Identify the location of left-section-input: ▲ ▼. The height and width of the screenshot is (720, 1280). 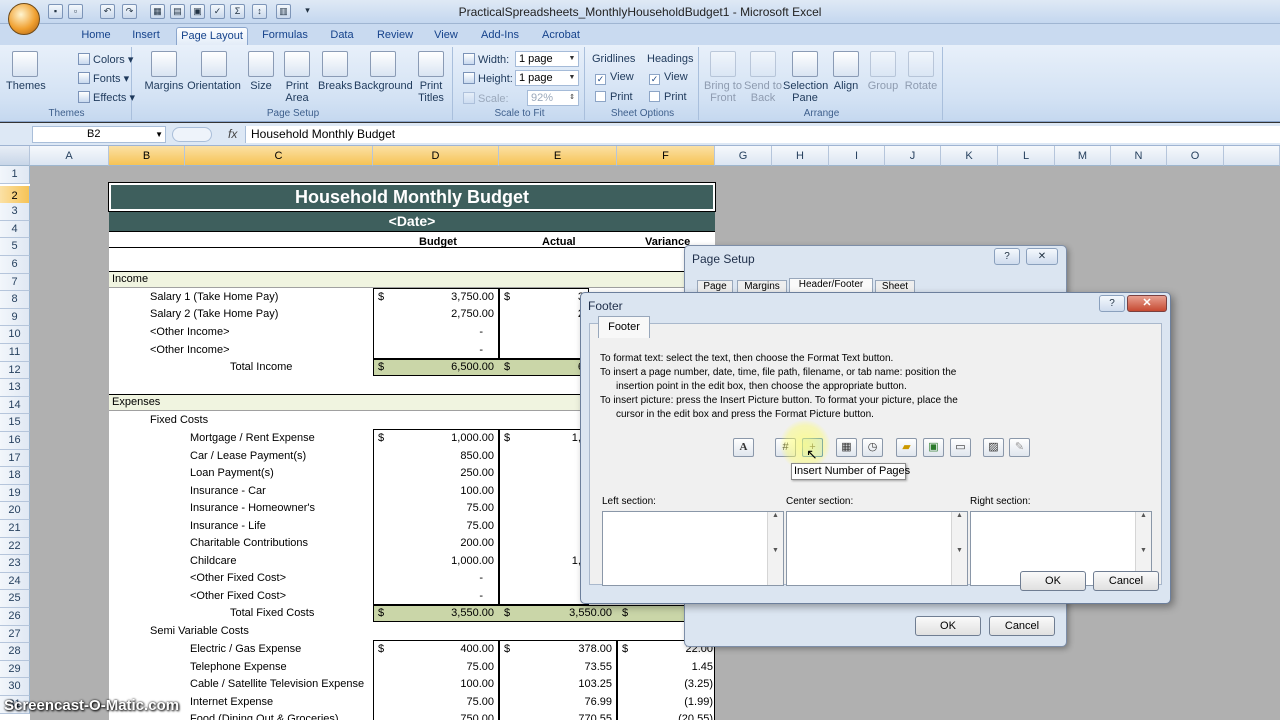
(693, 548).